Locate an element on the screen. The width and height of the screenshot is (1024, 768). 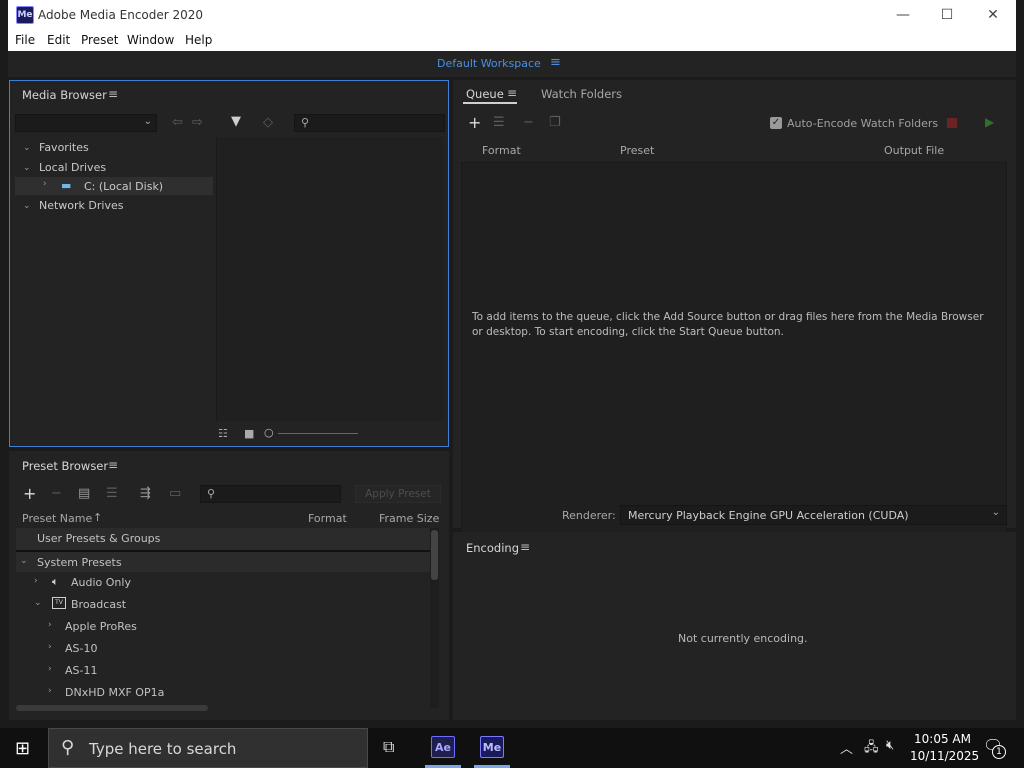
column-preset: Preset is located at coordinates (637, 150).